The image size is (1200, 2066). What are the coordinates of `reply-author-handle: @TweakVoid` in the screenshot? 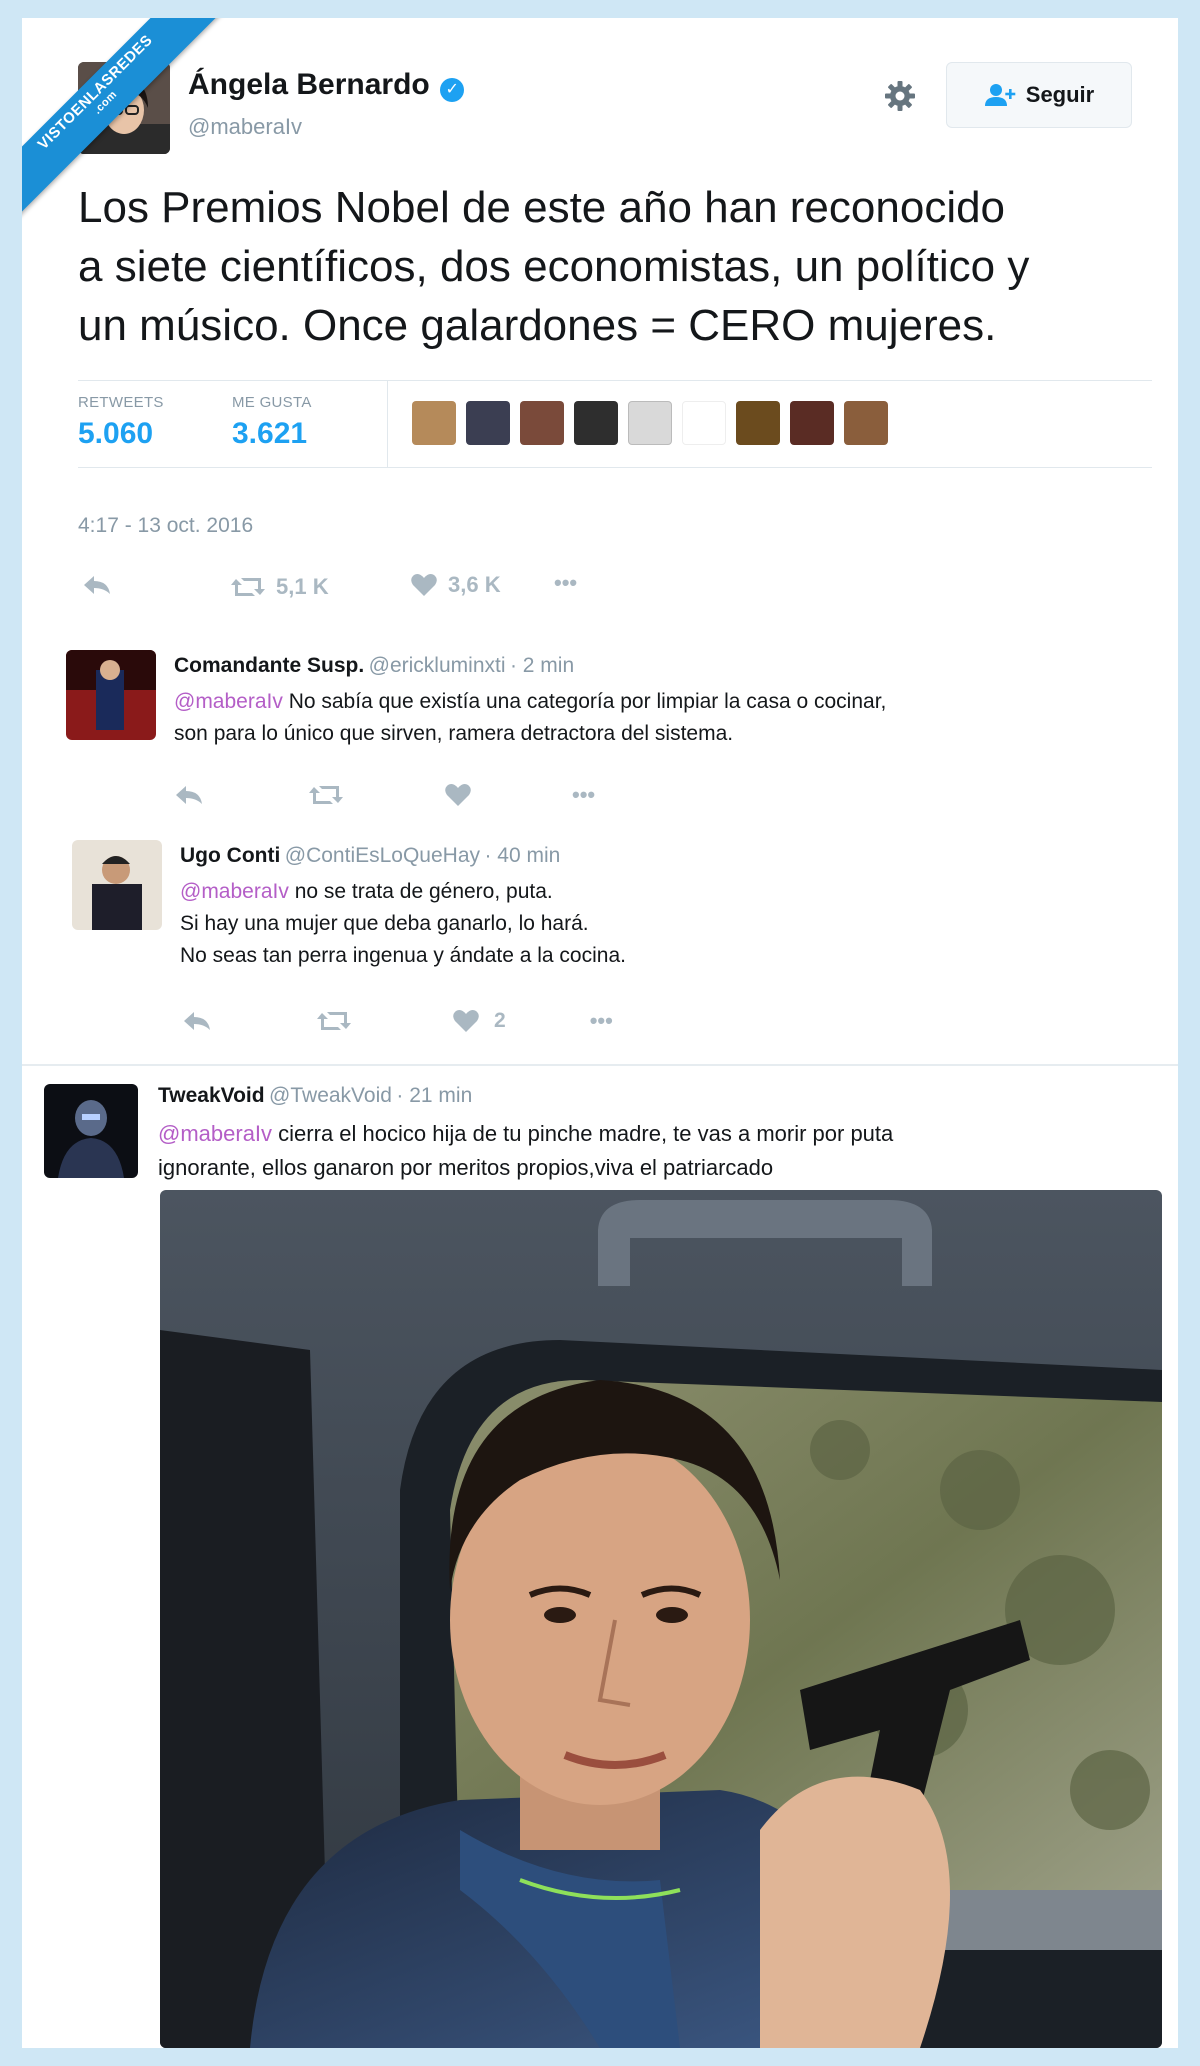 It's located at (330, 1095).